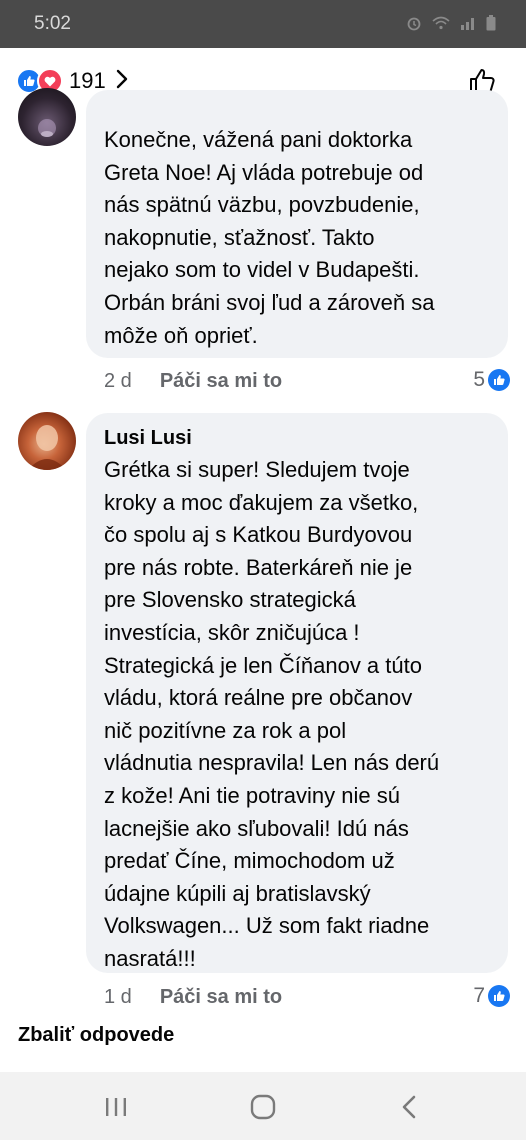 This screenshot has height=1140, width=526. What do you see at coordinates (299, 438) in the screenshot?
I see `comment-author: Lusi Lusi` at bounding box center [299, 438].